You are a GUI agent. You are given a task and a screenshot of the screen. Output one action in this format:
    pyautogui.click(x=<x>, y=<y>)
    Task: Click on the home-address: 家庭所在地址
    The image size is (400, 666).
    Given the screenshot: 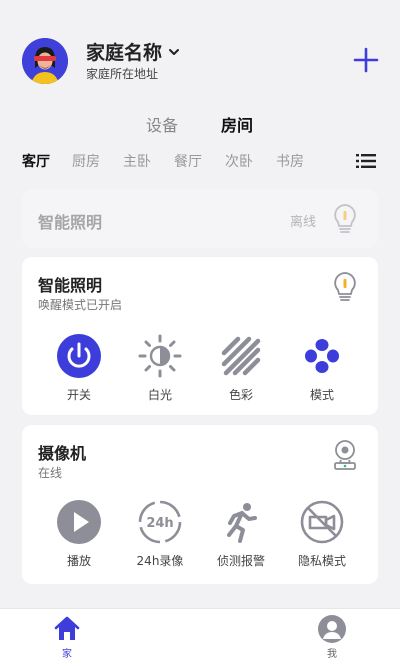 What is the action you would take?
    pyautogui.click(x=122, y=74)
    